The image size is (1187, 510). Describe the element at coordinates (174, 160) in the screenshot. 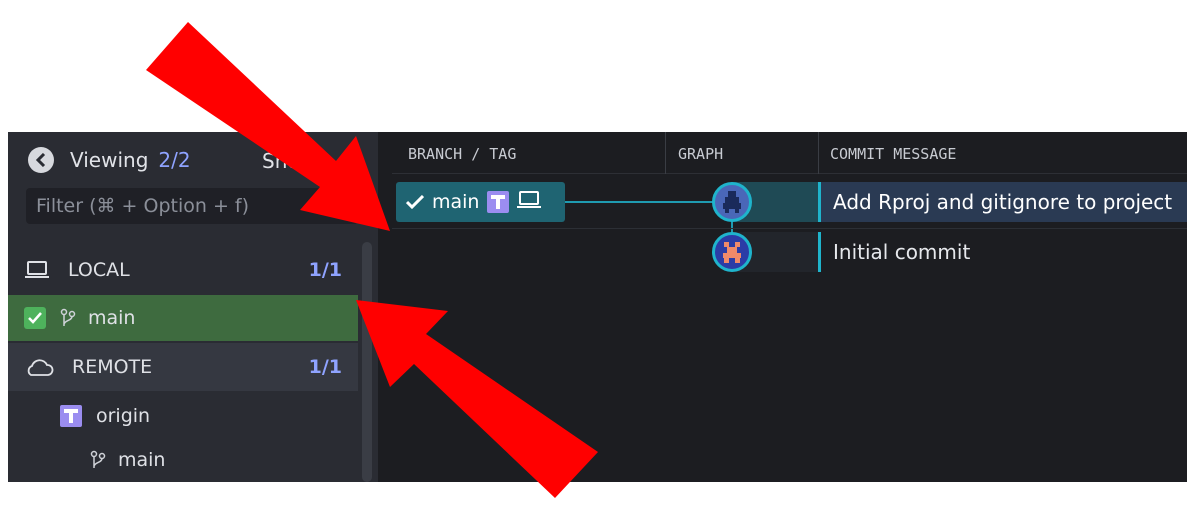

I see `viewing-count: 2/2` at that location.